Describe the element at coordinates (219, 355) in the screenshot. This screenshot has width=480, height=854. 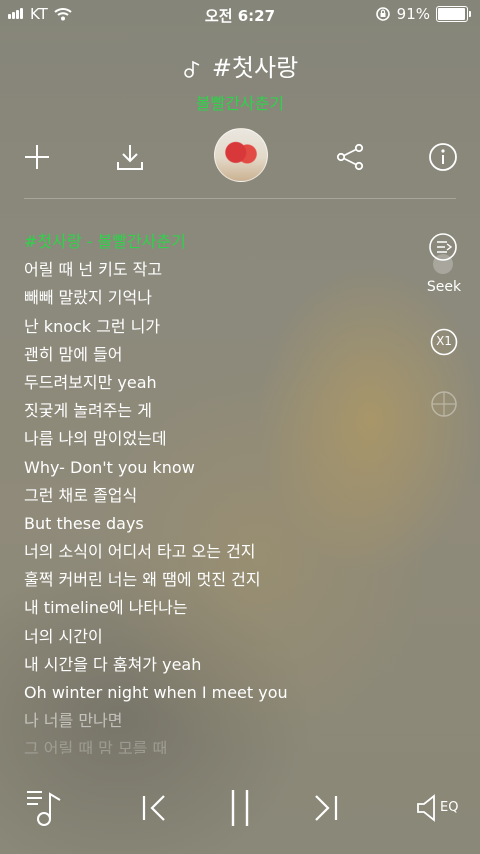
I see `lyric-line: 괜히 맘에 들어` at that location.